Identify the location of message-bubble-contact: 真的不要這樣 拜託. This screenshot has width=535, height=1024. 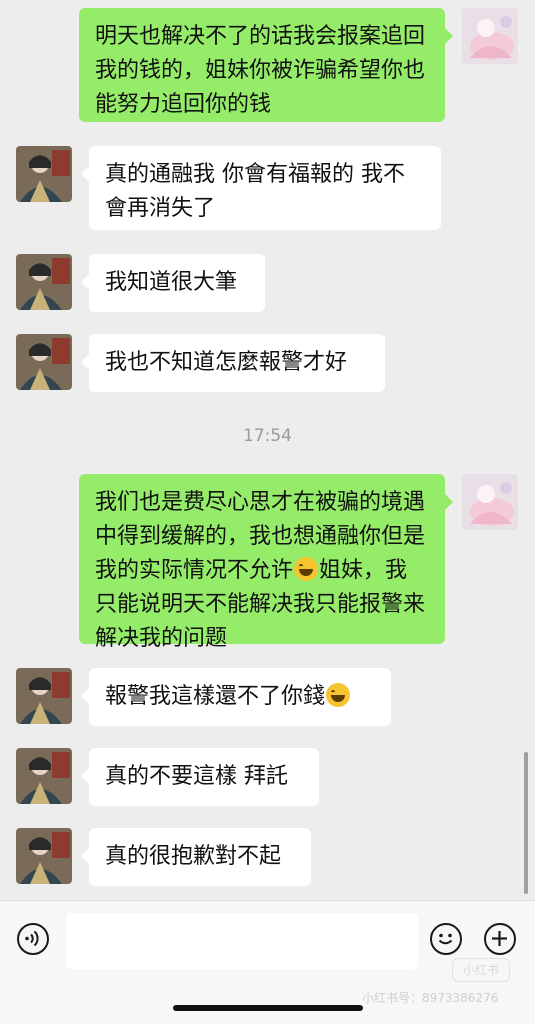
(200, 777).